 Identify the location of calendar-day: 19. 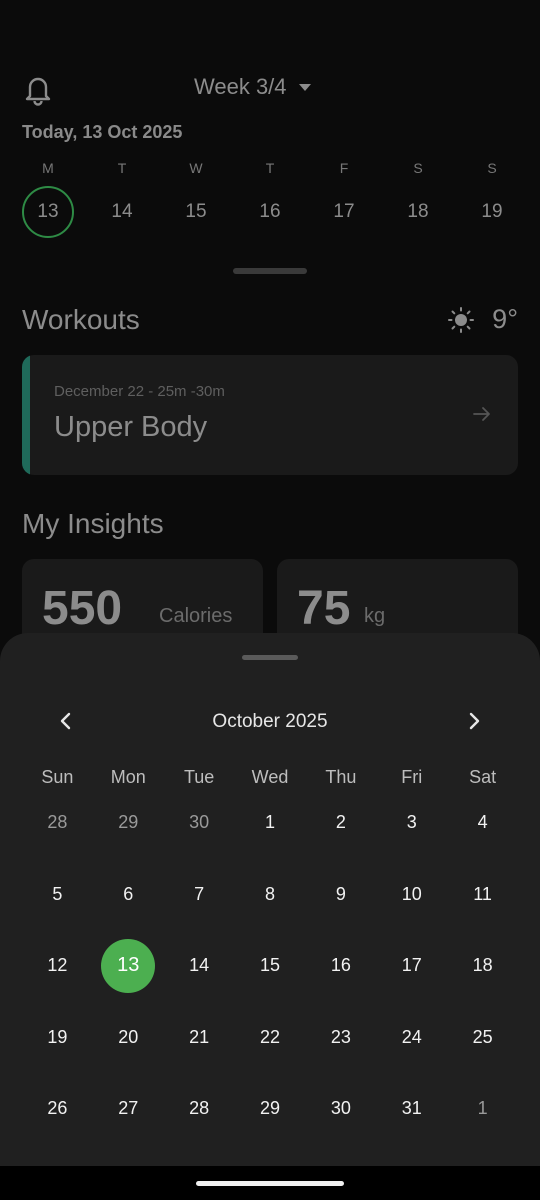
(57, 1037).